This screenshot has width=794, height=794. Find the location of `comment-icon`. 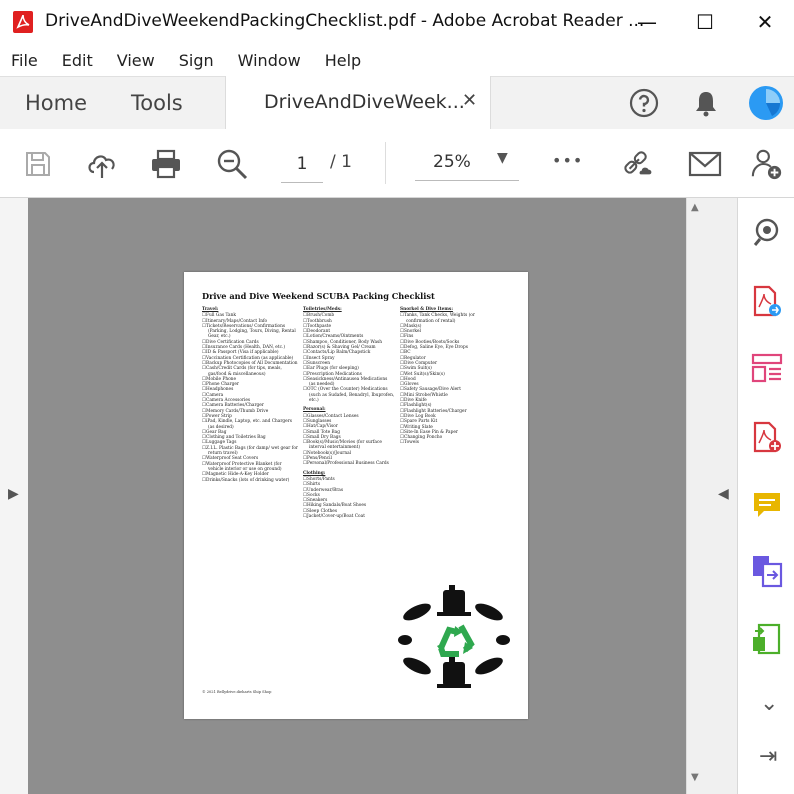

comment-icon is located at coordinates (767, 505).